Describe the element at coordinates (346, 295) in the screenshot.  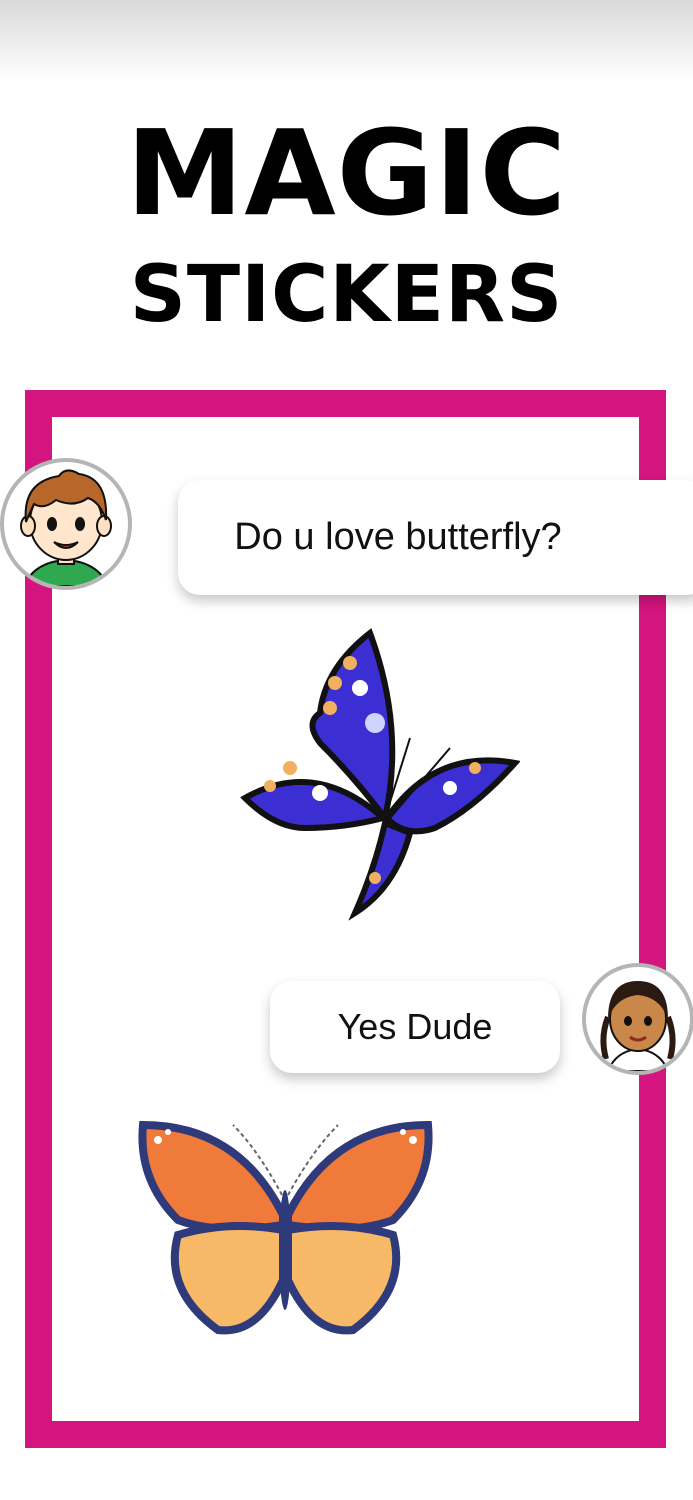
I see `app-title-line2: STICKERS` at that location.